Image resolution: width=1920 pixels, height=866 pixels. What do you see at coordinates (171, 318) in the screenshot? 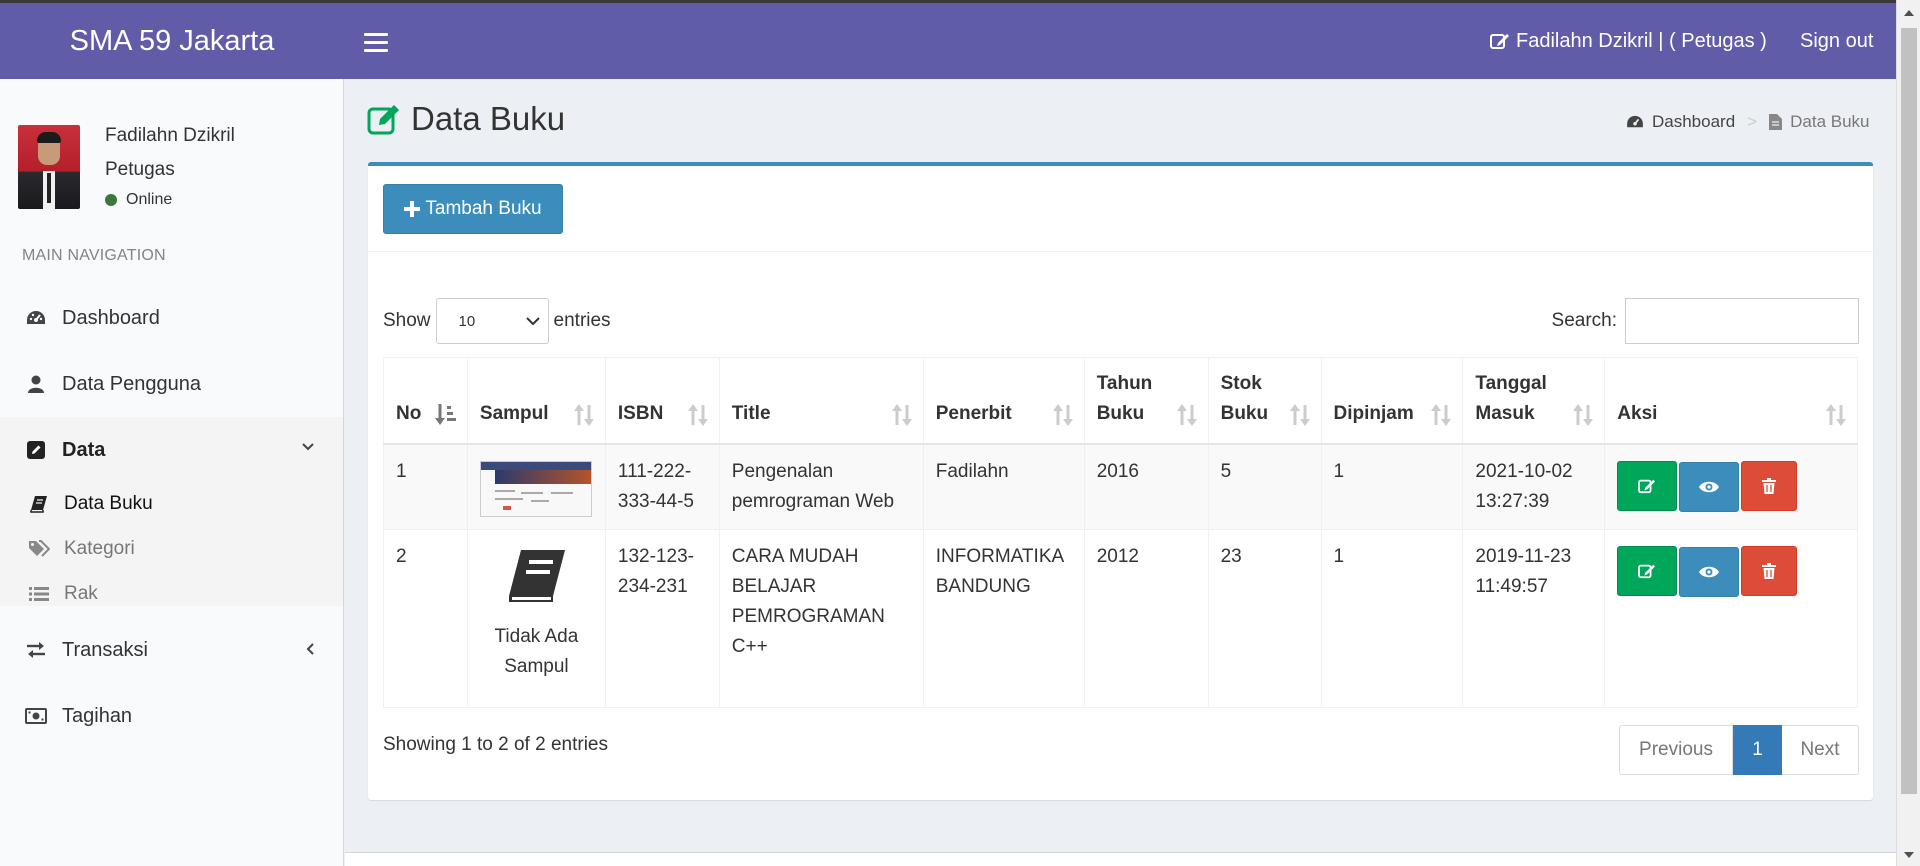
I see `sidebar-item-dashboard: Dashboard` at bounding box center [171, 318].